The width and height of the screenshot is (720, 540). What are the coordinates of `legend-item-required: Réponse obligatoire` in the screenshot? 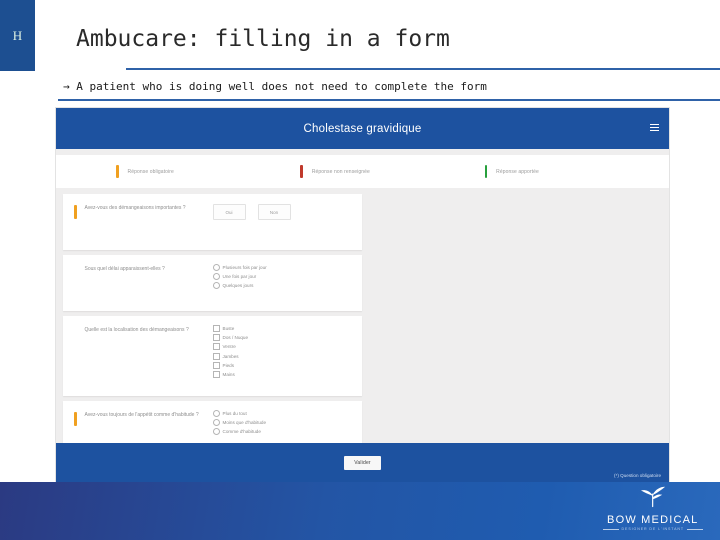 It's located at (208, 171).